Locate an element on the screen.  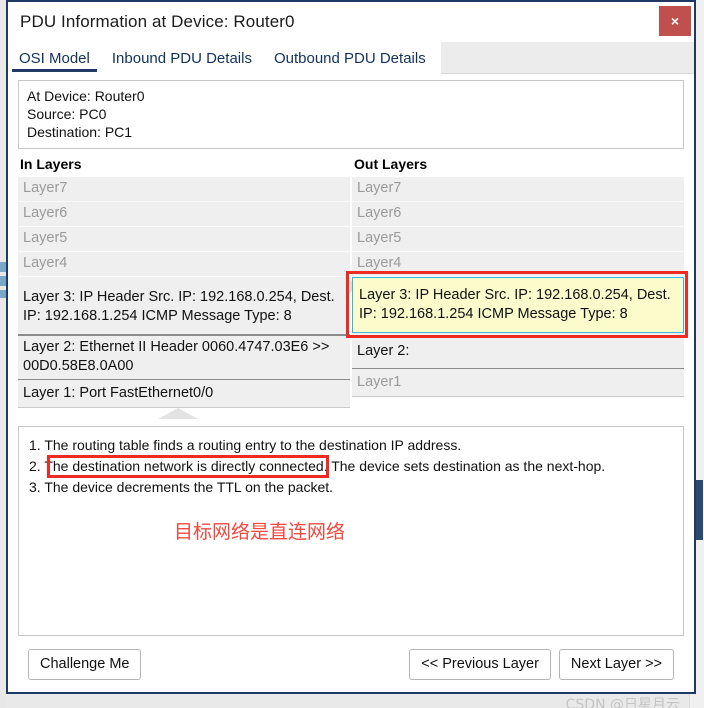
tab-inbound-pdu-details: Inbound PDU Details is located at coordinates (181, 58).